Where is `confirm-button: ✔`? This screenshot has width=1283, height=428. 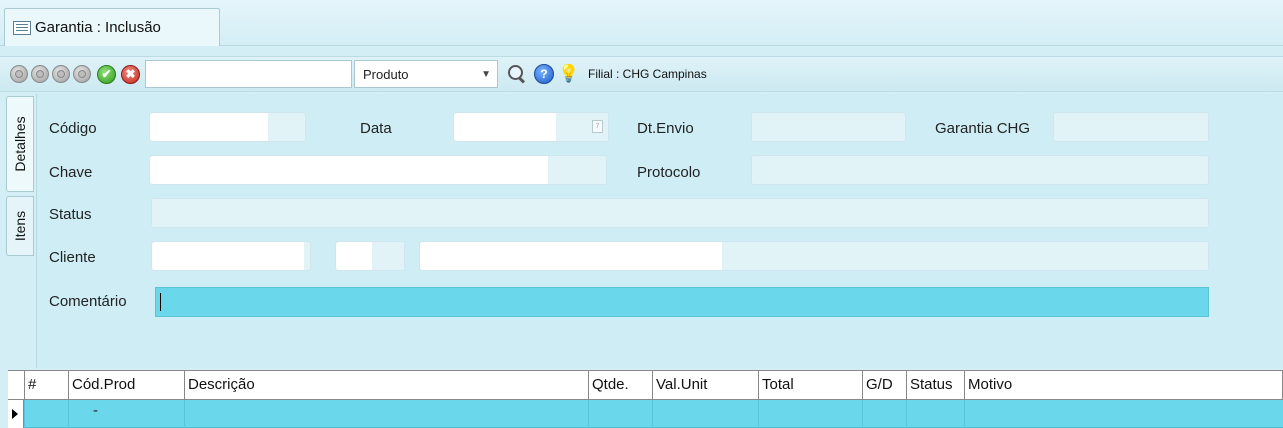
confirm-button: ✔ is located at coordinates (106, 74).